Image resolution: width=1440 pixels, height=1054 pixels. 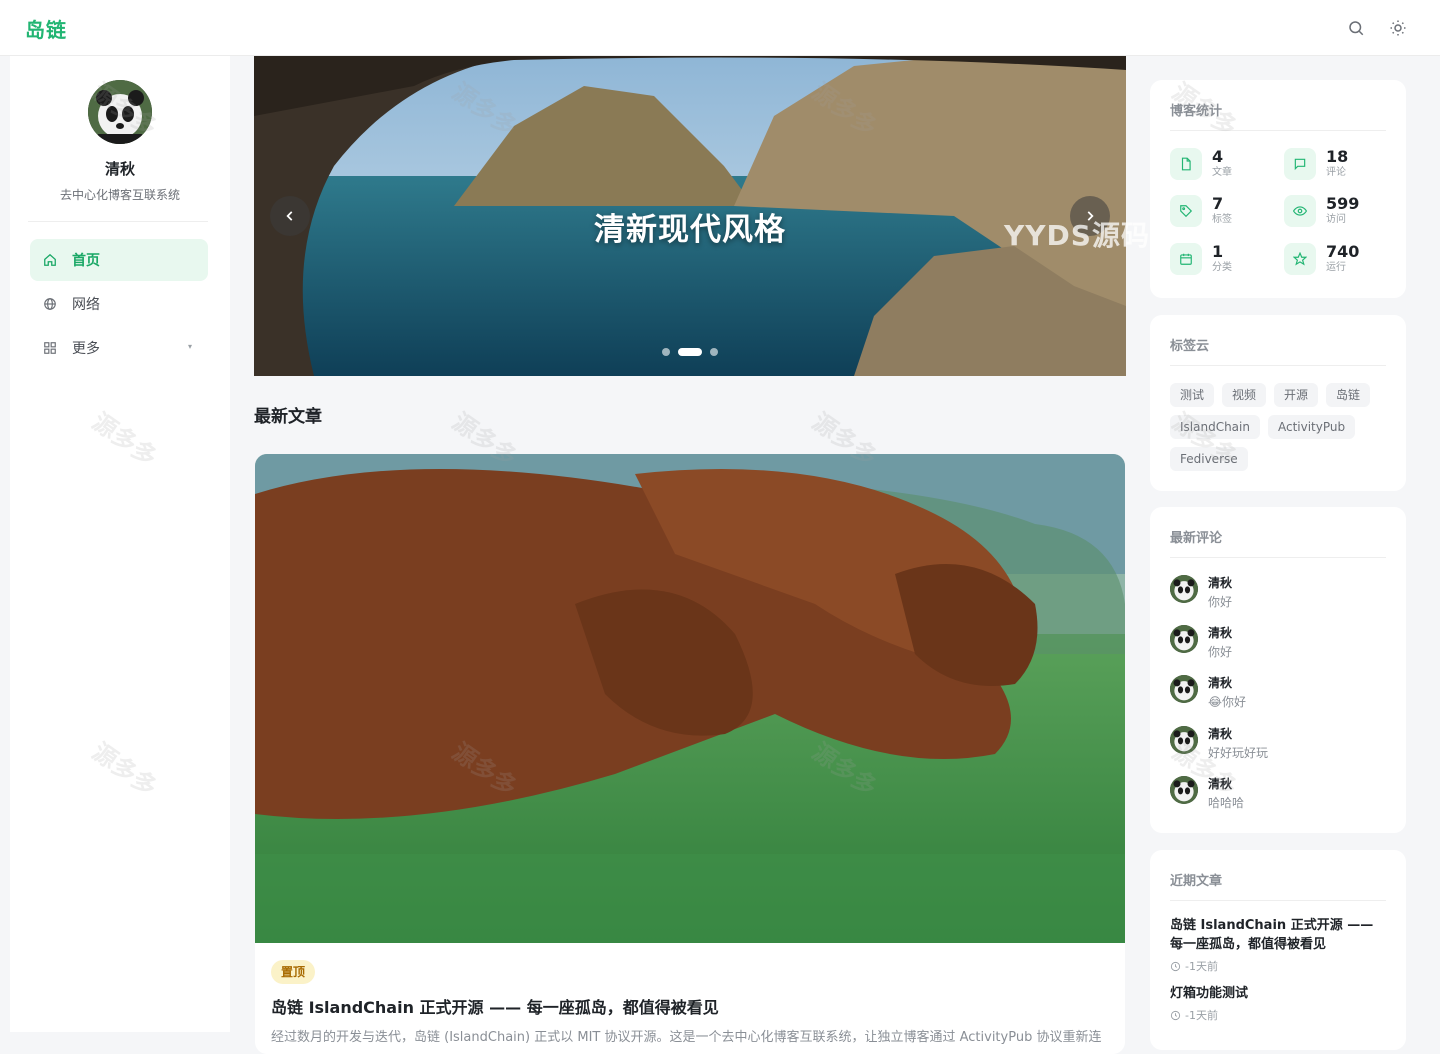 I want to click on pinned-badge: 置顶, so click(x=293, y=972).